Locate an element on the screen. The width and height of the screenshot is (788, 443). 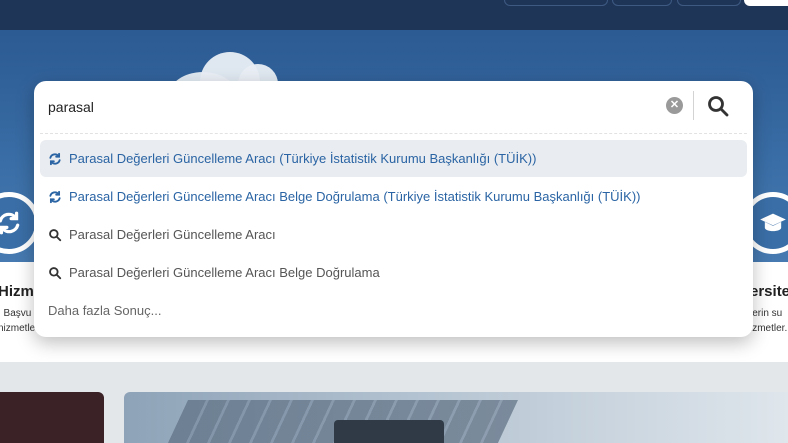
suggestion-item: Parasal Değerleri Güncelleme Aracı is located at coordinates (393, 234).